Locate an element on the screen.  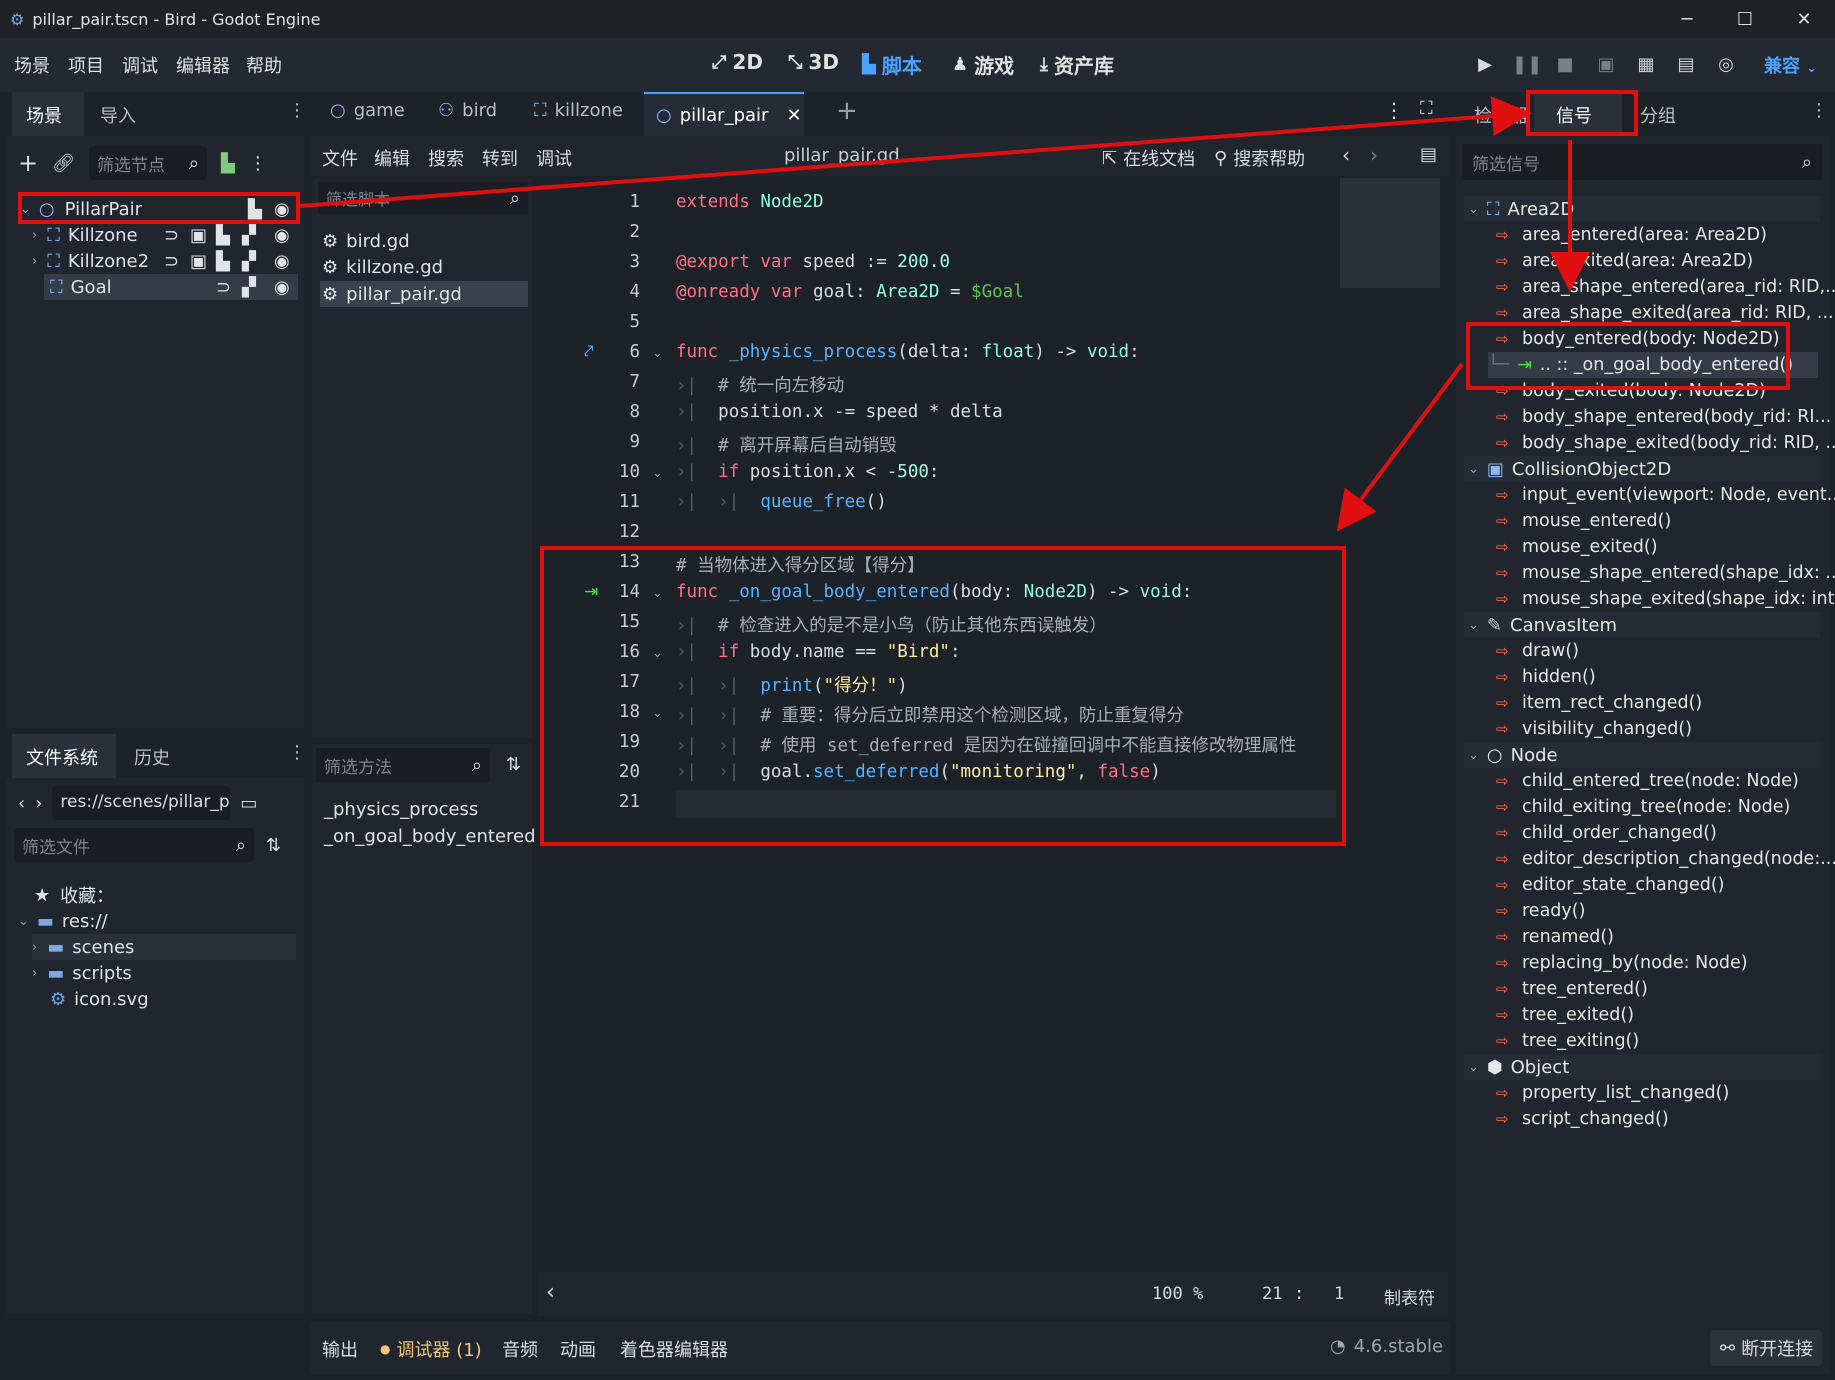
arrow-to-signals-tab is located at coordinates (915, 152).